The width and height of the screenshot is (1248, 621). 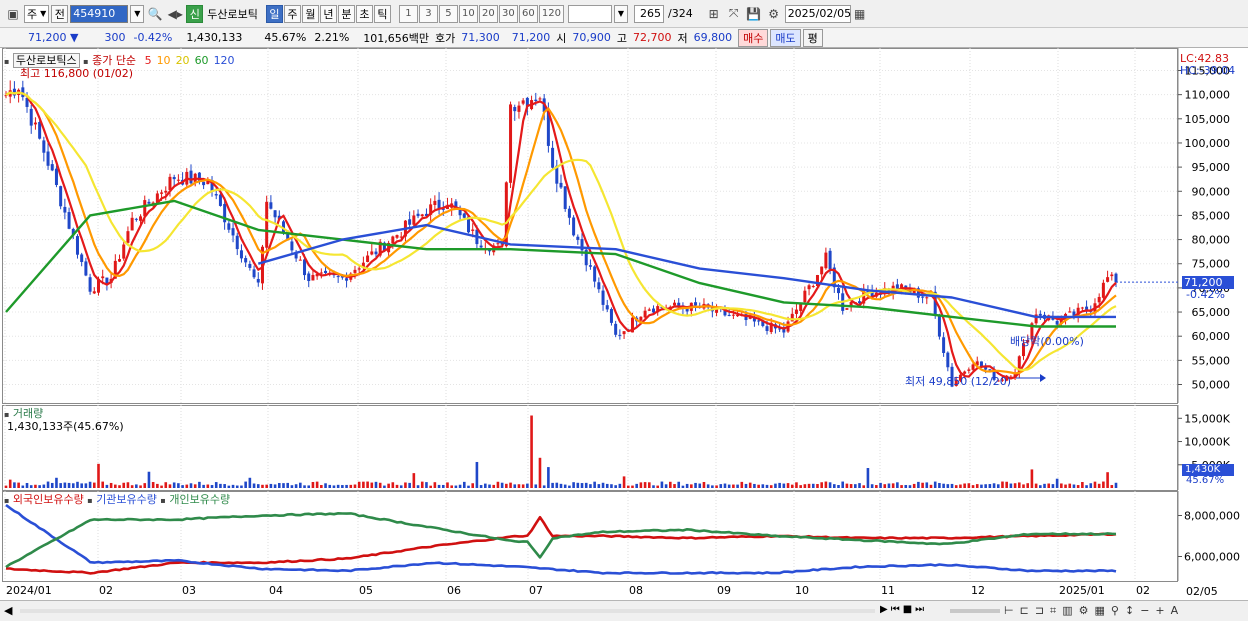 I want to click on stock-name: 두산로보틱, so click(x=232, y=14).